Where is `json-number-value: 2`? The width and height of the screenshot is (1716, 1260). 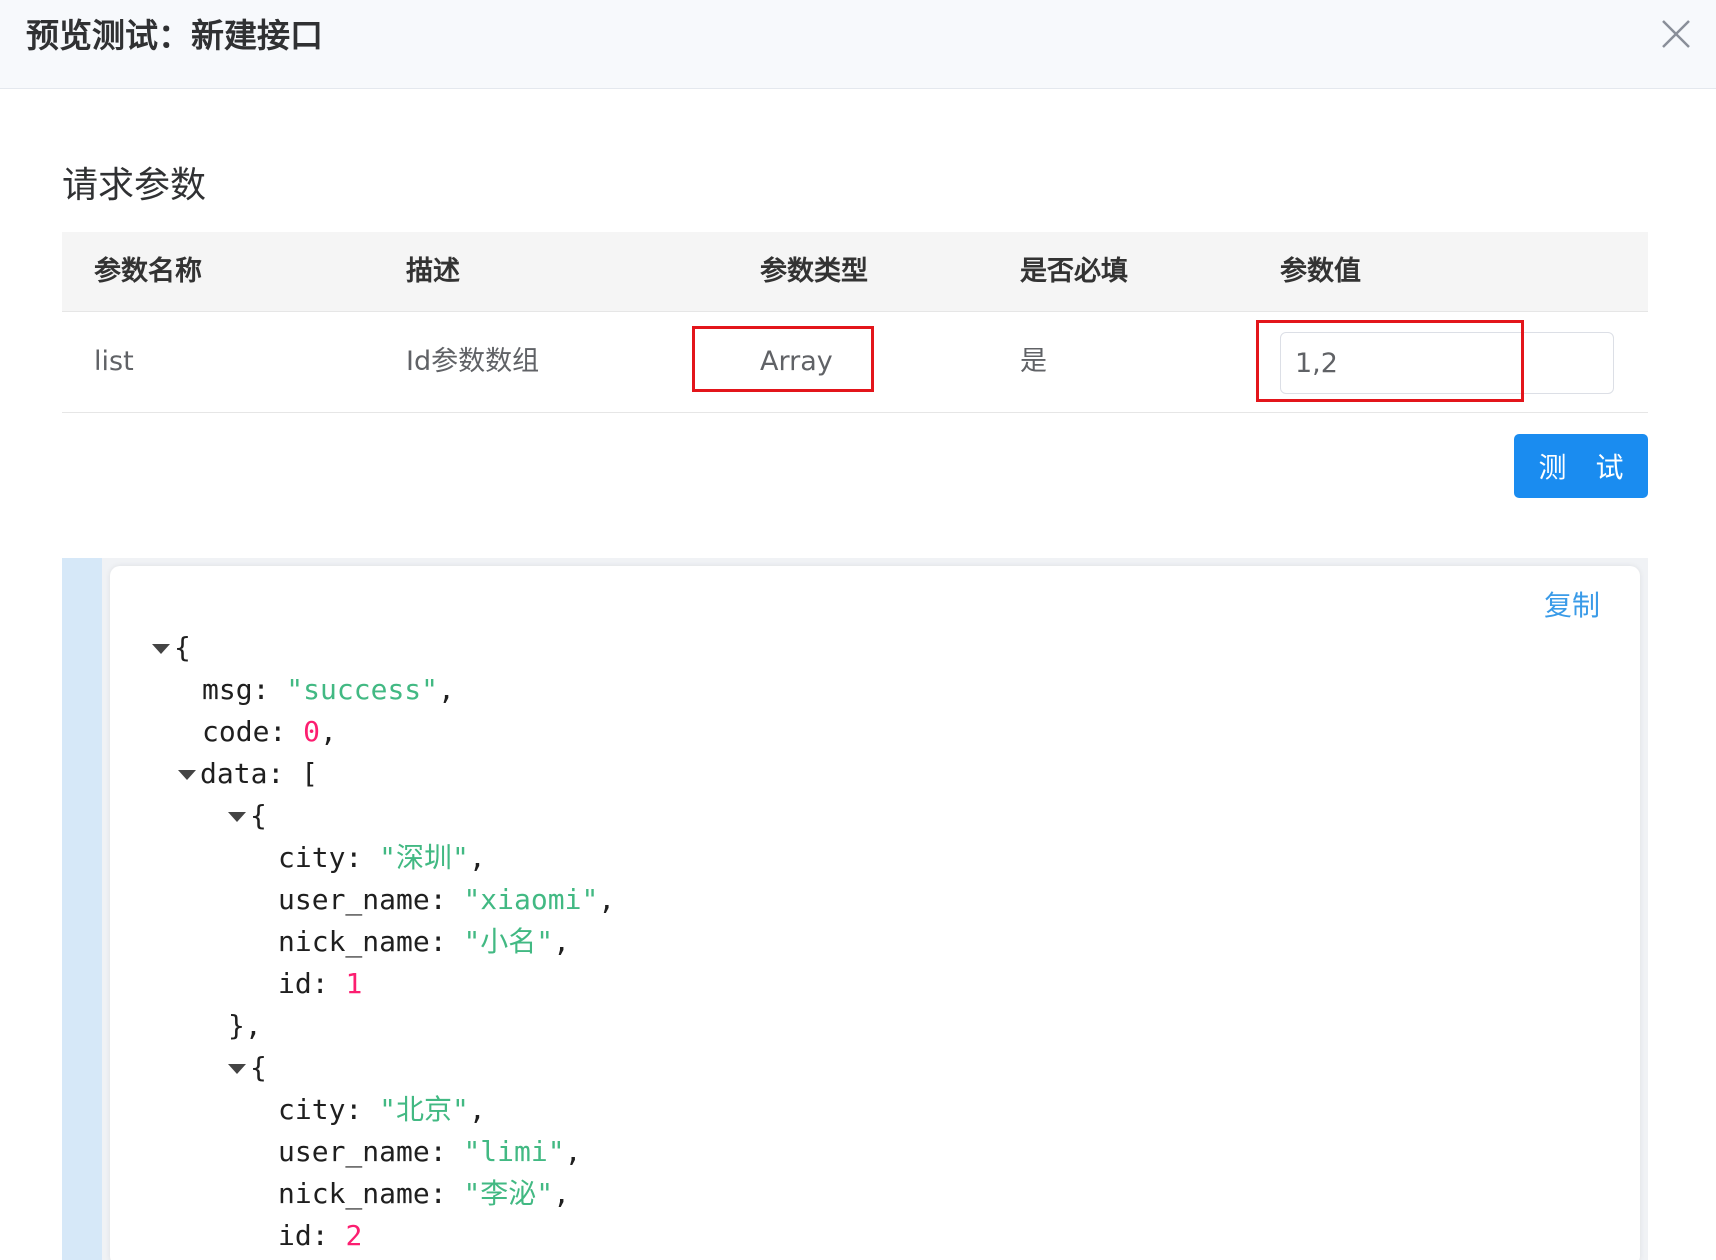 json-number-value: 2 is located at coordinates (354, 1235).